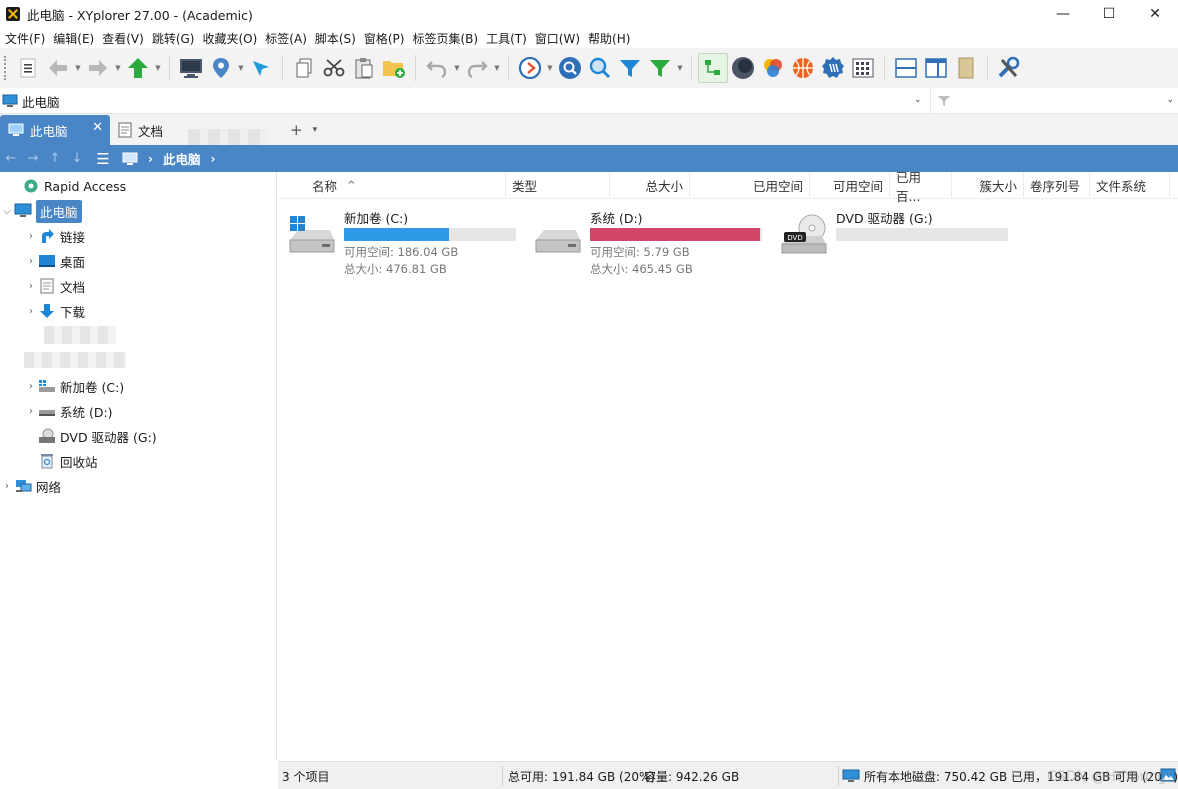  I want to click on tree-item-links: › 链接, so click(54, 236).